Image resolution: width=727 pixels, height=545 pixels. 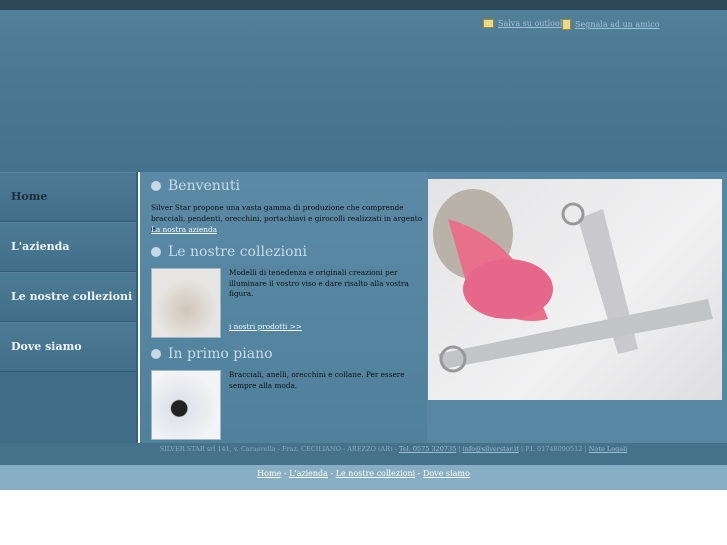 I want to click on section-title-featured: In primo piano, so click(x=212, y=354).